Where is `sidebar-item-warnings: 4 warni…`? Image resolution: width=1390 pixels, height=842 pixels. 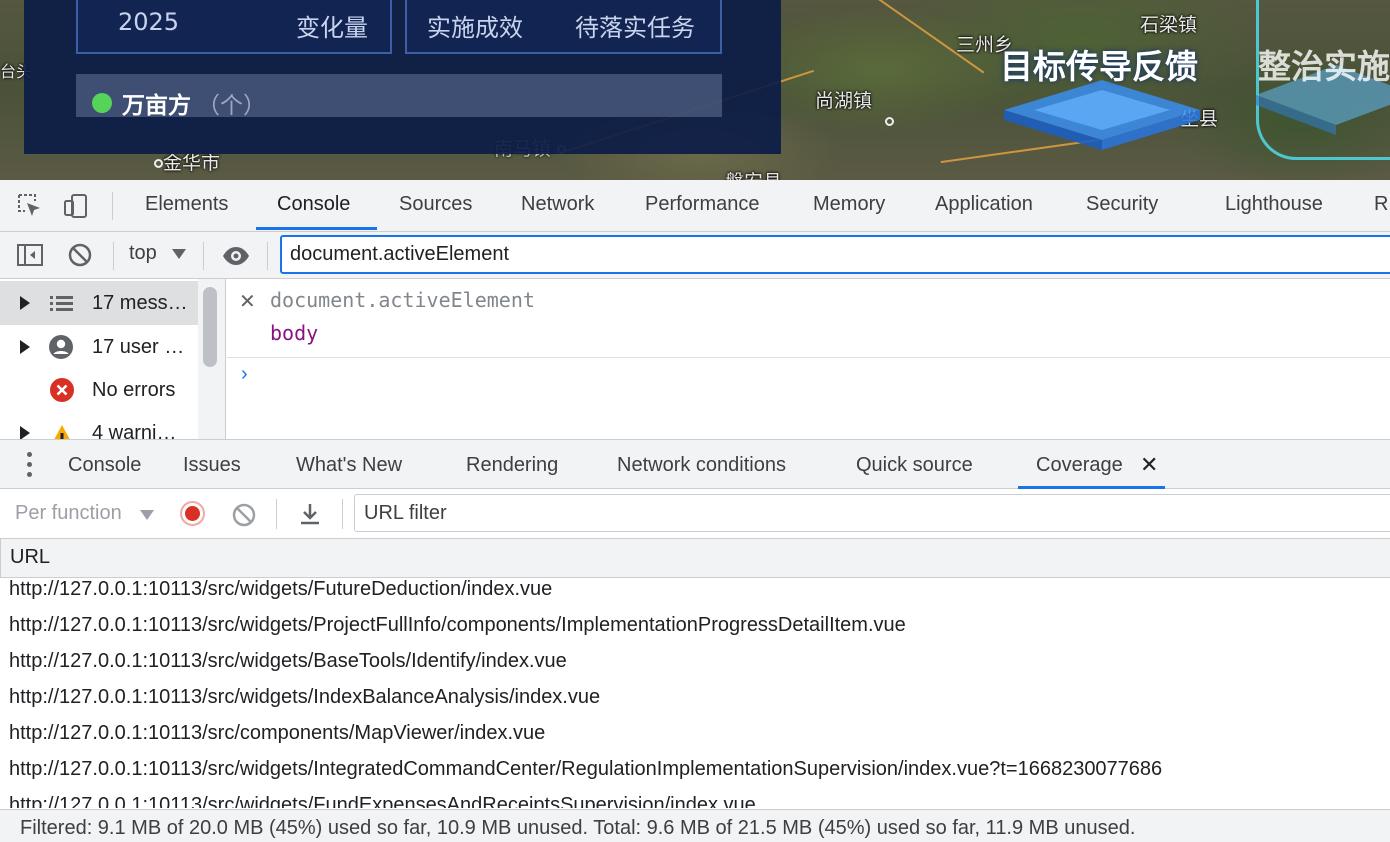
sidebar-item-warnings: 4 warni… is located at coordinates (99, 425).